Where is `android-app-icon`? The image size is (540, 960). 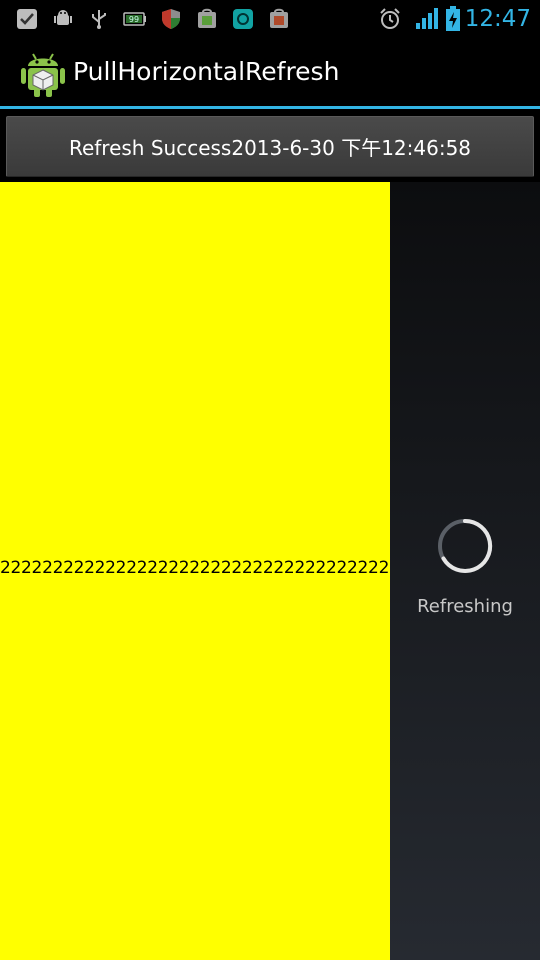
android-app-icon is located at coordinates (43, 73).